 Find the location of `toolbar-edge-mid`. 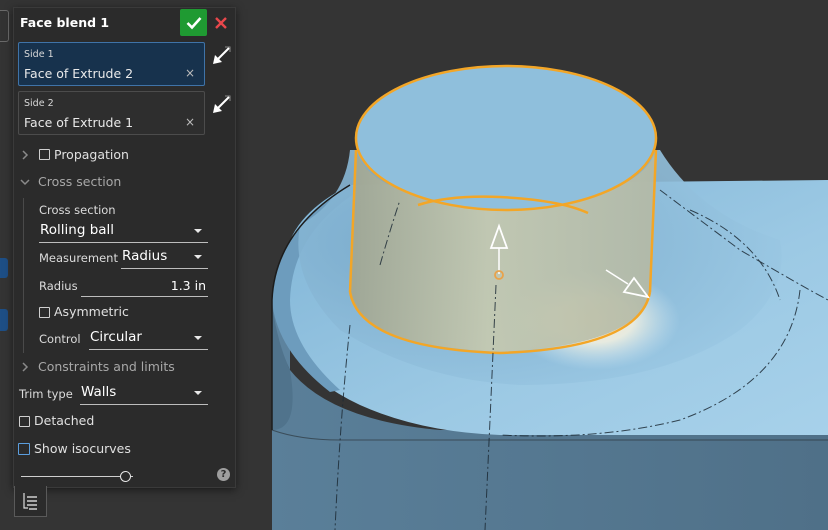

toolbar-edge-mid is located at coordinates (4, 268).